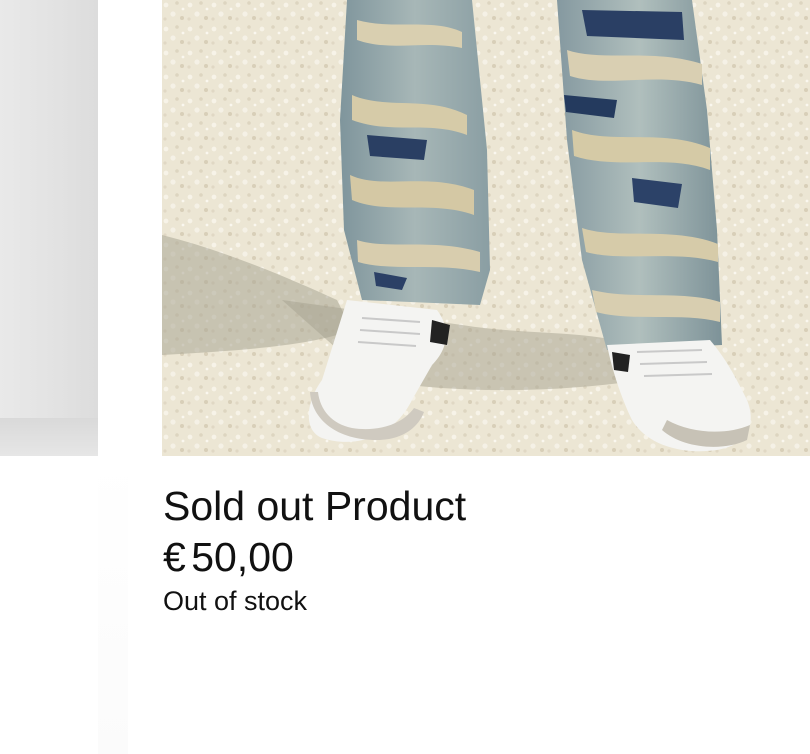 The width and height of the screenshot is (810, 754). What do you see at coordinates (235, 601) in the screenshot?
I see `stock-status-label: Out of stock` at bounding box center [235, 601].